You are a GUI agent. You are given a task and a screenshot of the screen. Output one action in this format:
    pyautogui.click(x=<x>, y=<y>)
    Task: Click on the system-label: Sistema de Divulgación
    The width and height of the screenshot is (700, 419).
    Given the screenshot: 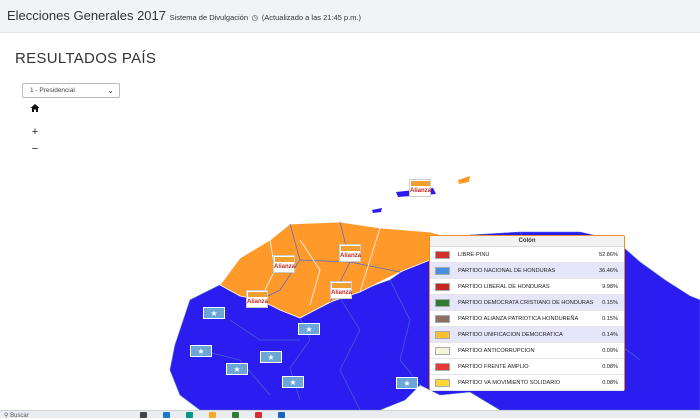 What is the action you would take?
    pyautogui.click(x=208, y=17)
    